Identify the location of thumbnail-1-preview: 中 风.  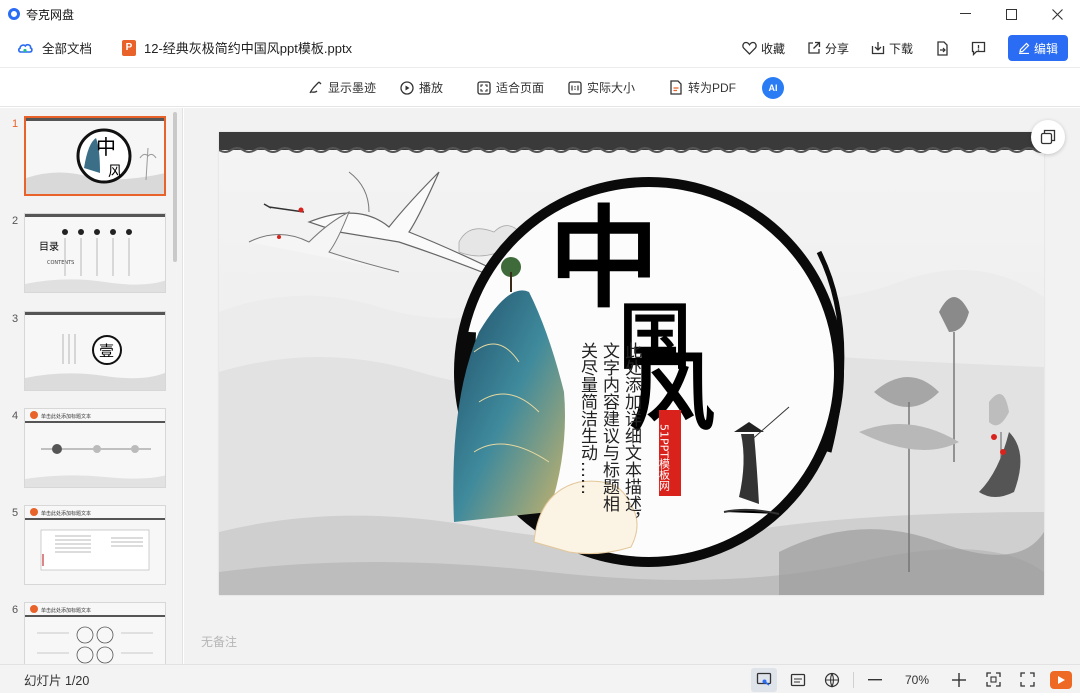
(95, 156).